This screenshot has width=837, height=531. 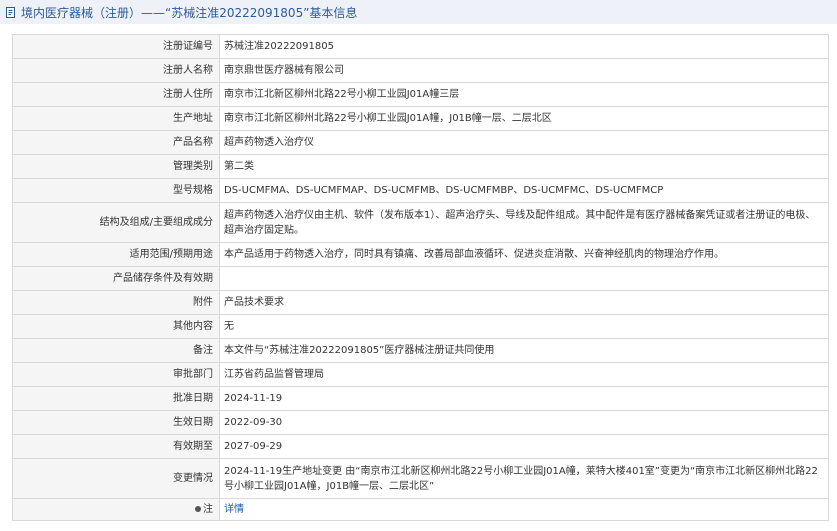 I want to click on row-label: 变更情况, so click(x=116, y=478).